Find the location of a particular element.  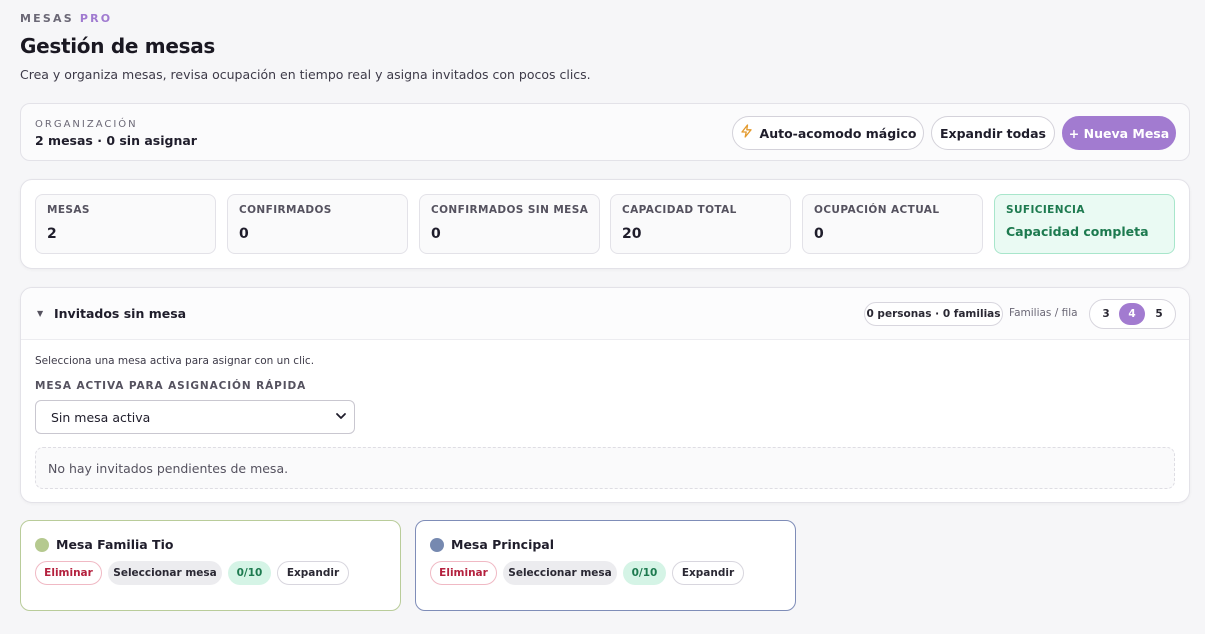

auto-seat-button: Auto-acomodo mágico is located at coordinates (828, 133).